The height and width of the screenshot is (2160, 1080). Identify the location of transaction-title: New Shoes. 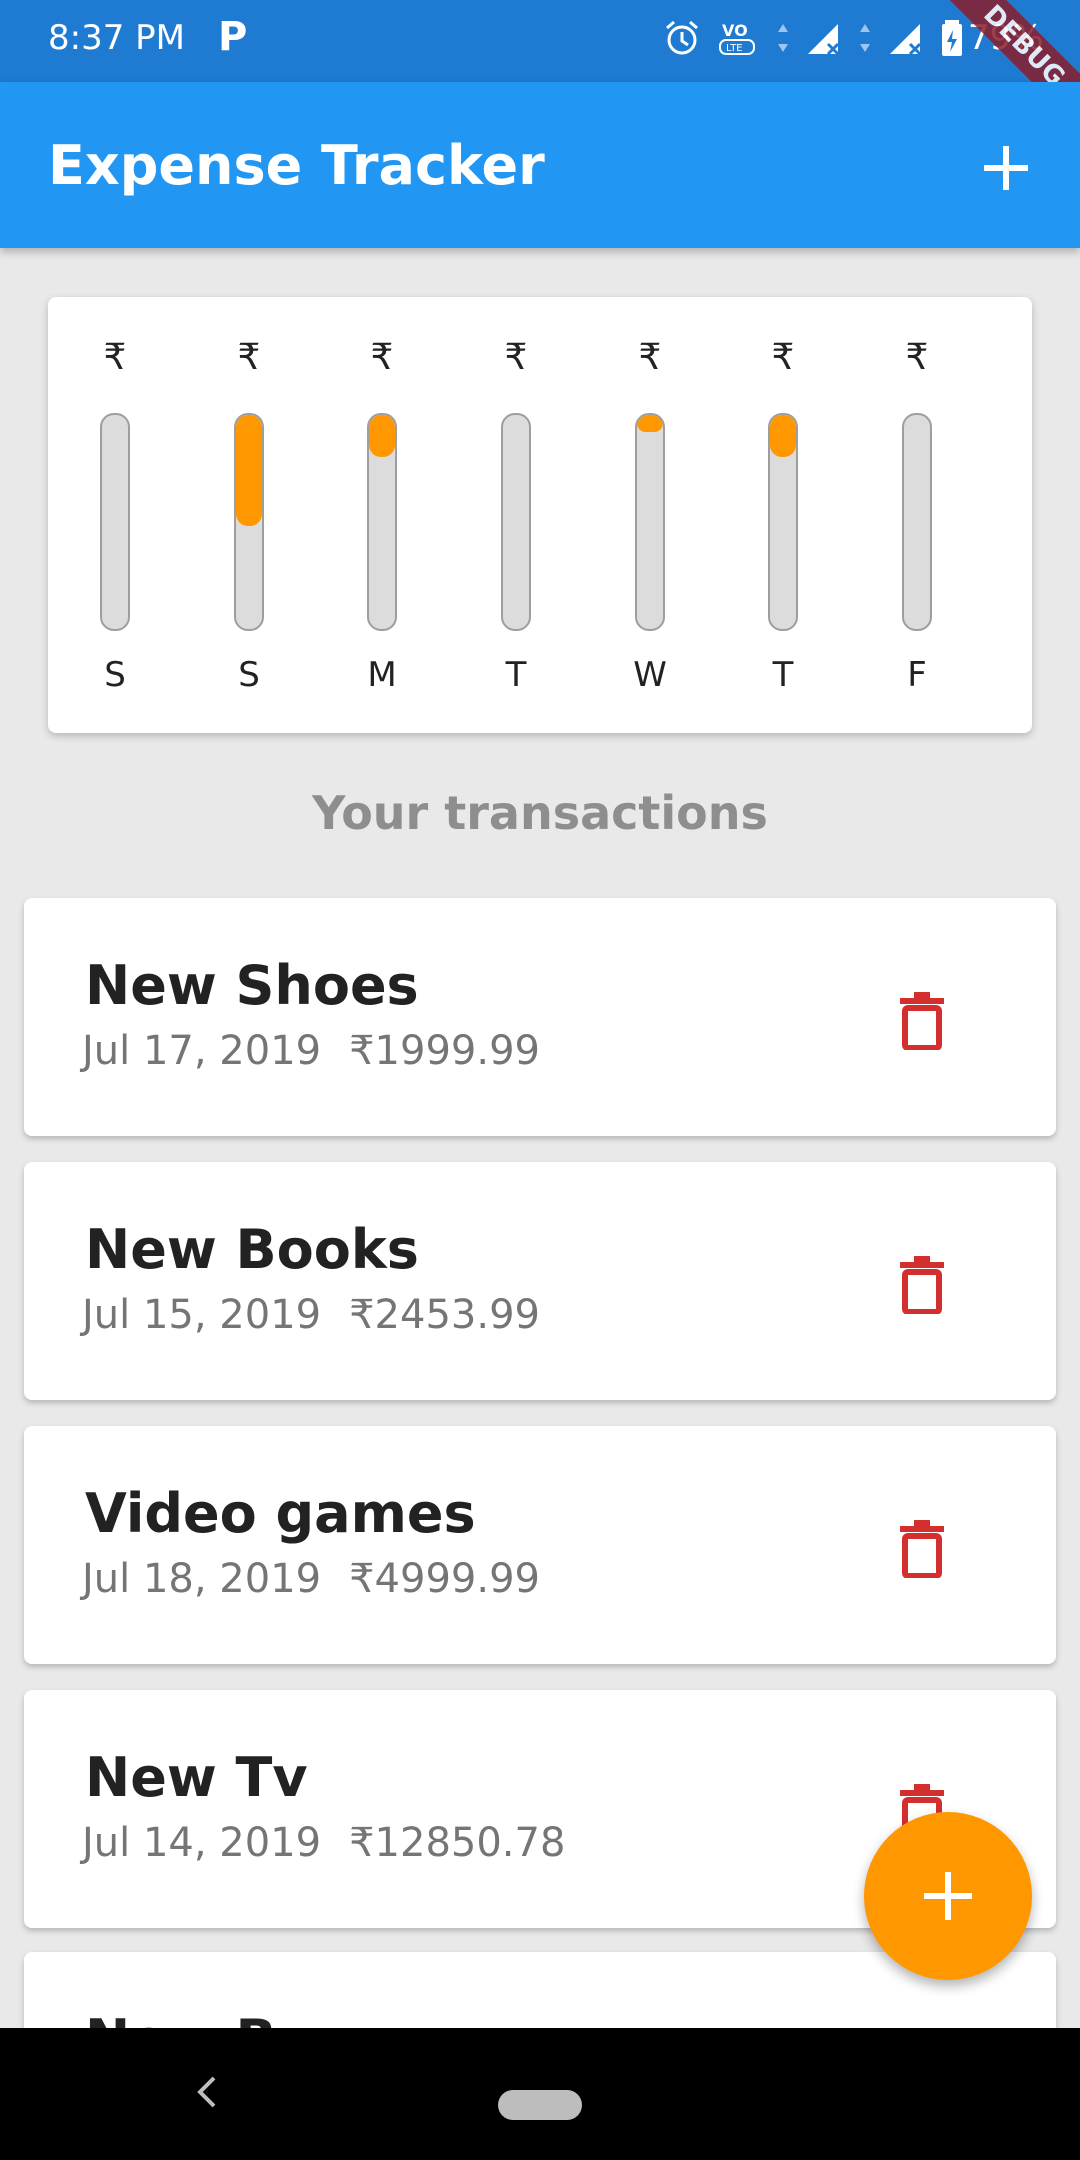
(252, 985).